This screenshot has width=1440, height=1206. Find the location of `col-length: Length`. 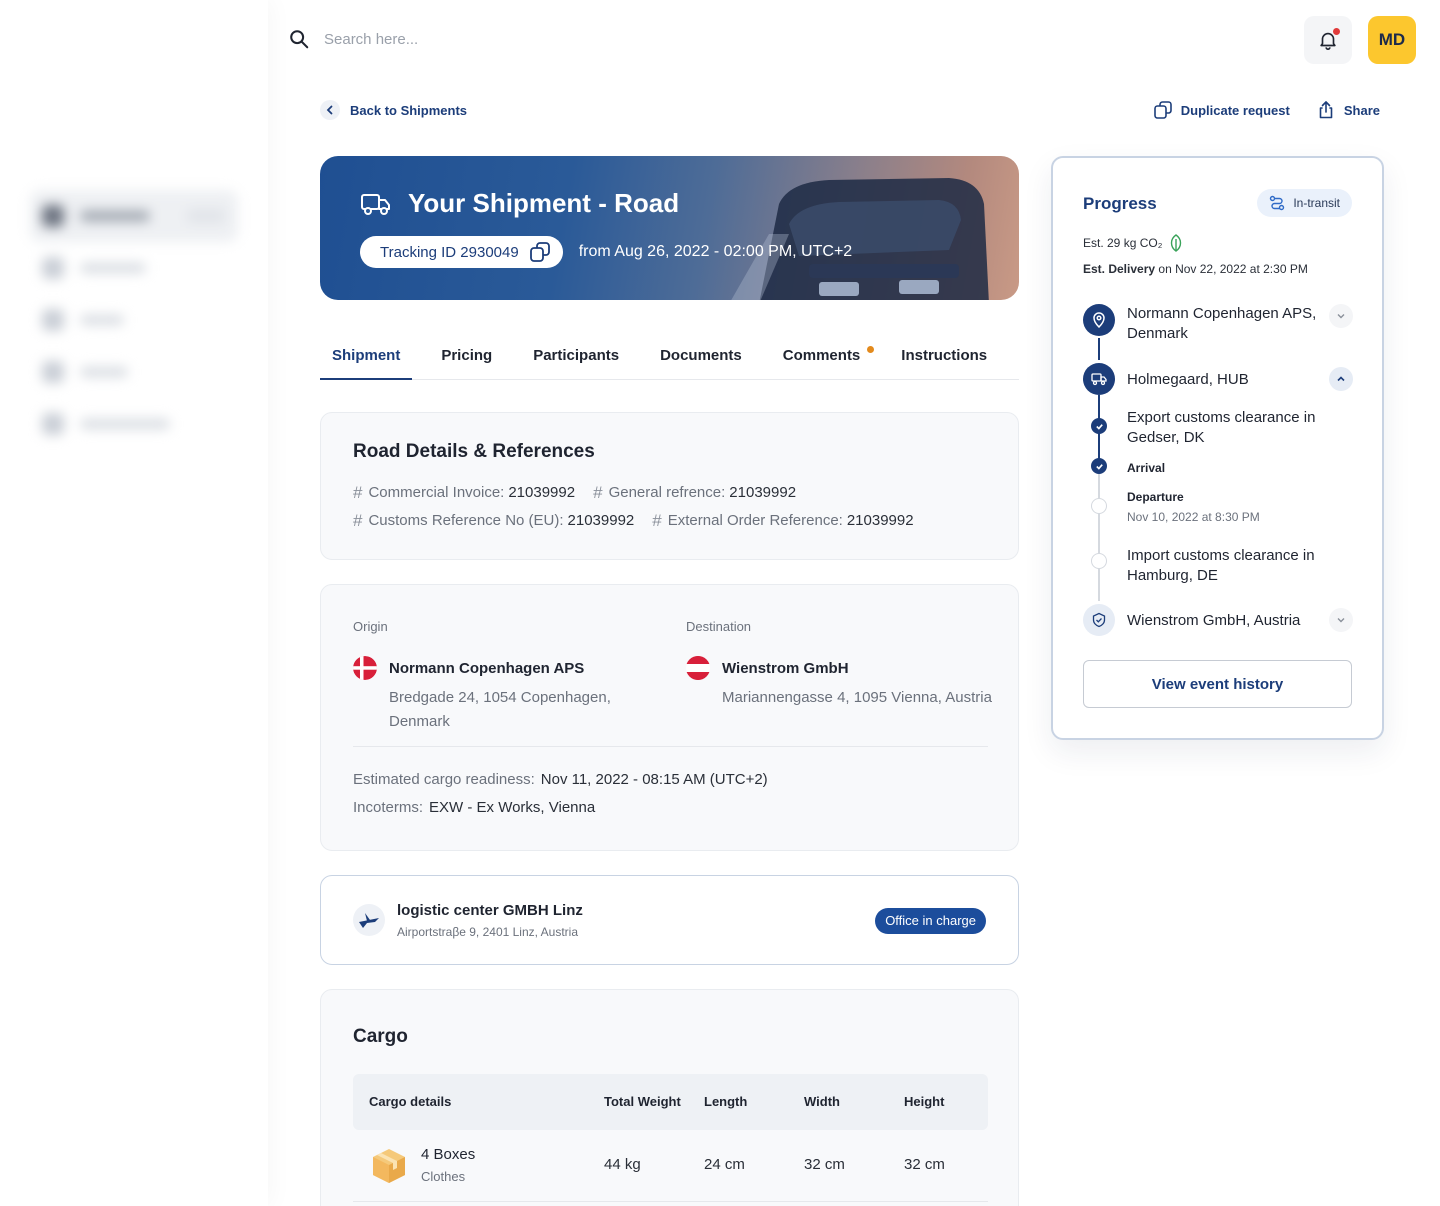

col-length: Length is located at coordinates (726, 1101).